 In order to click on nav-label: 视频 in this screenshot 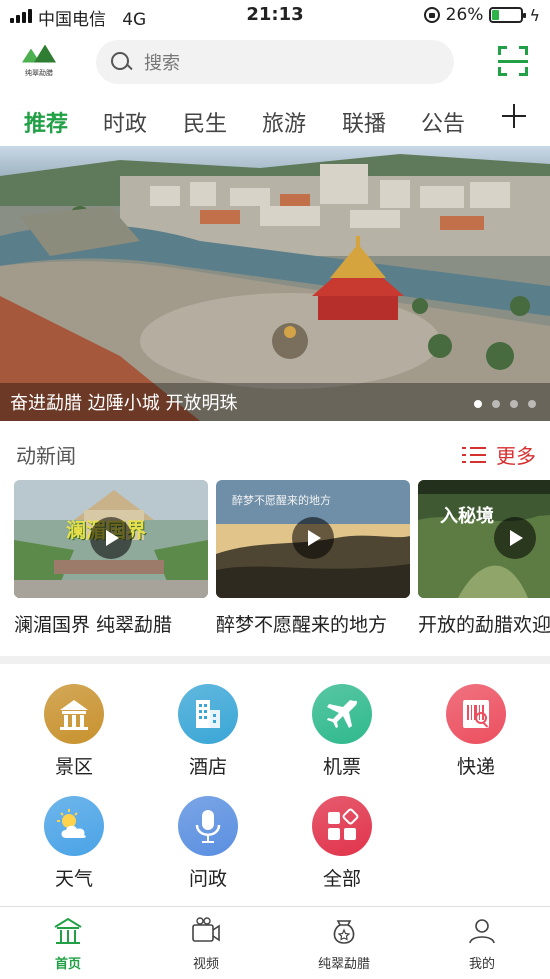, I will do `click(205, 964)`.